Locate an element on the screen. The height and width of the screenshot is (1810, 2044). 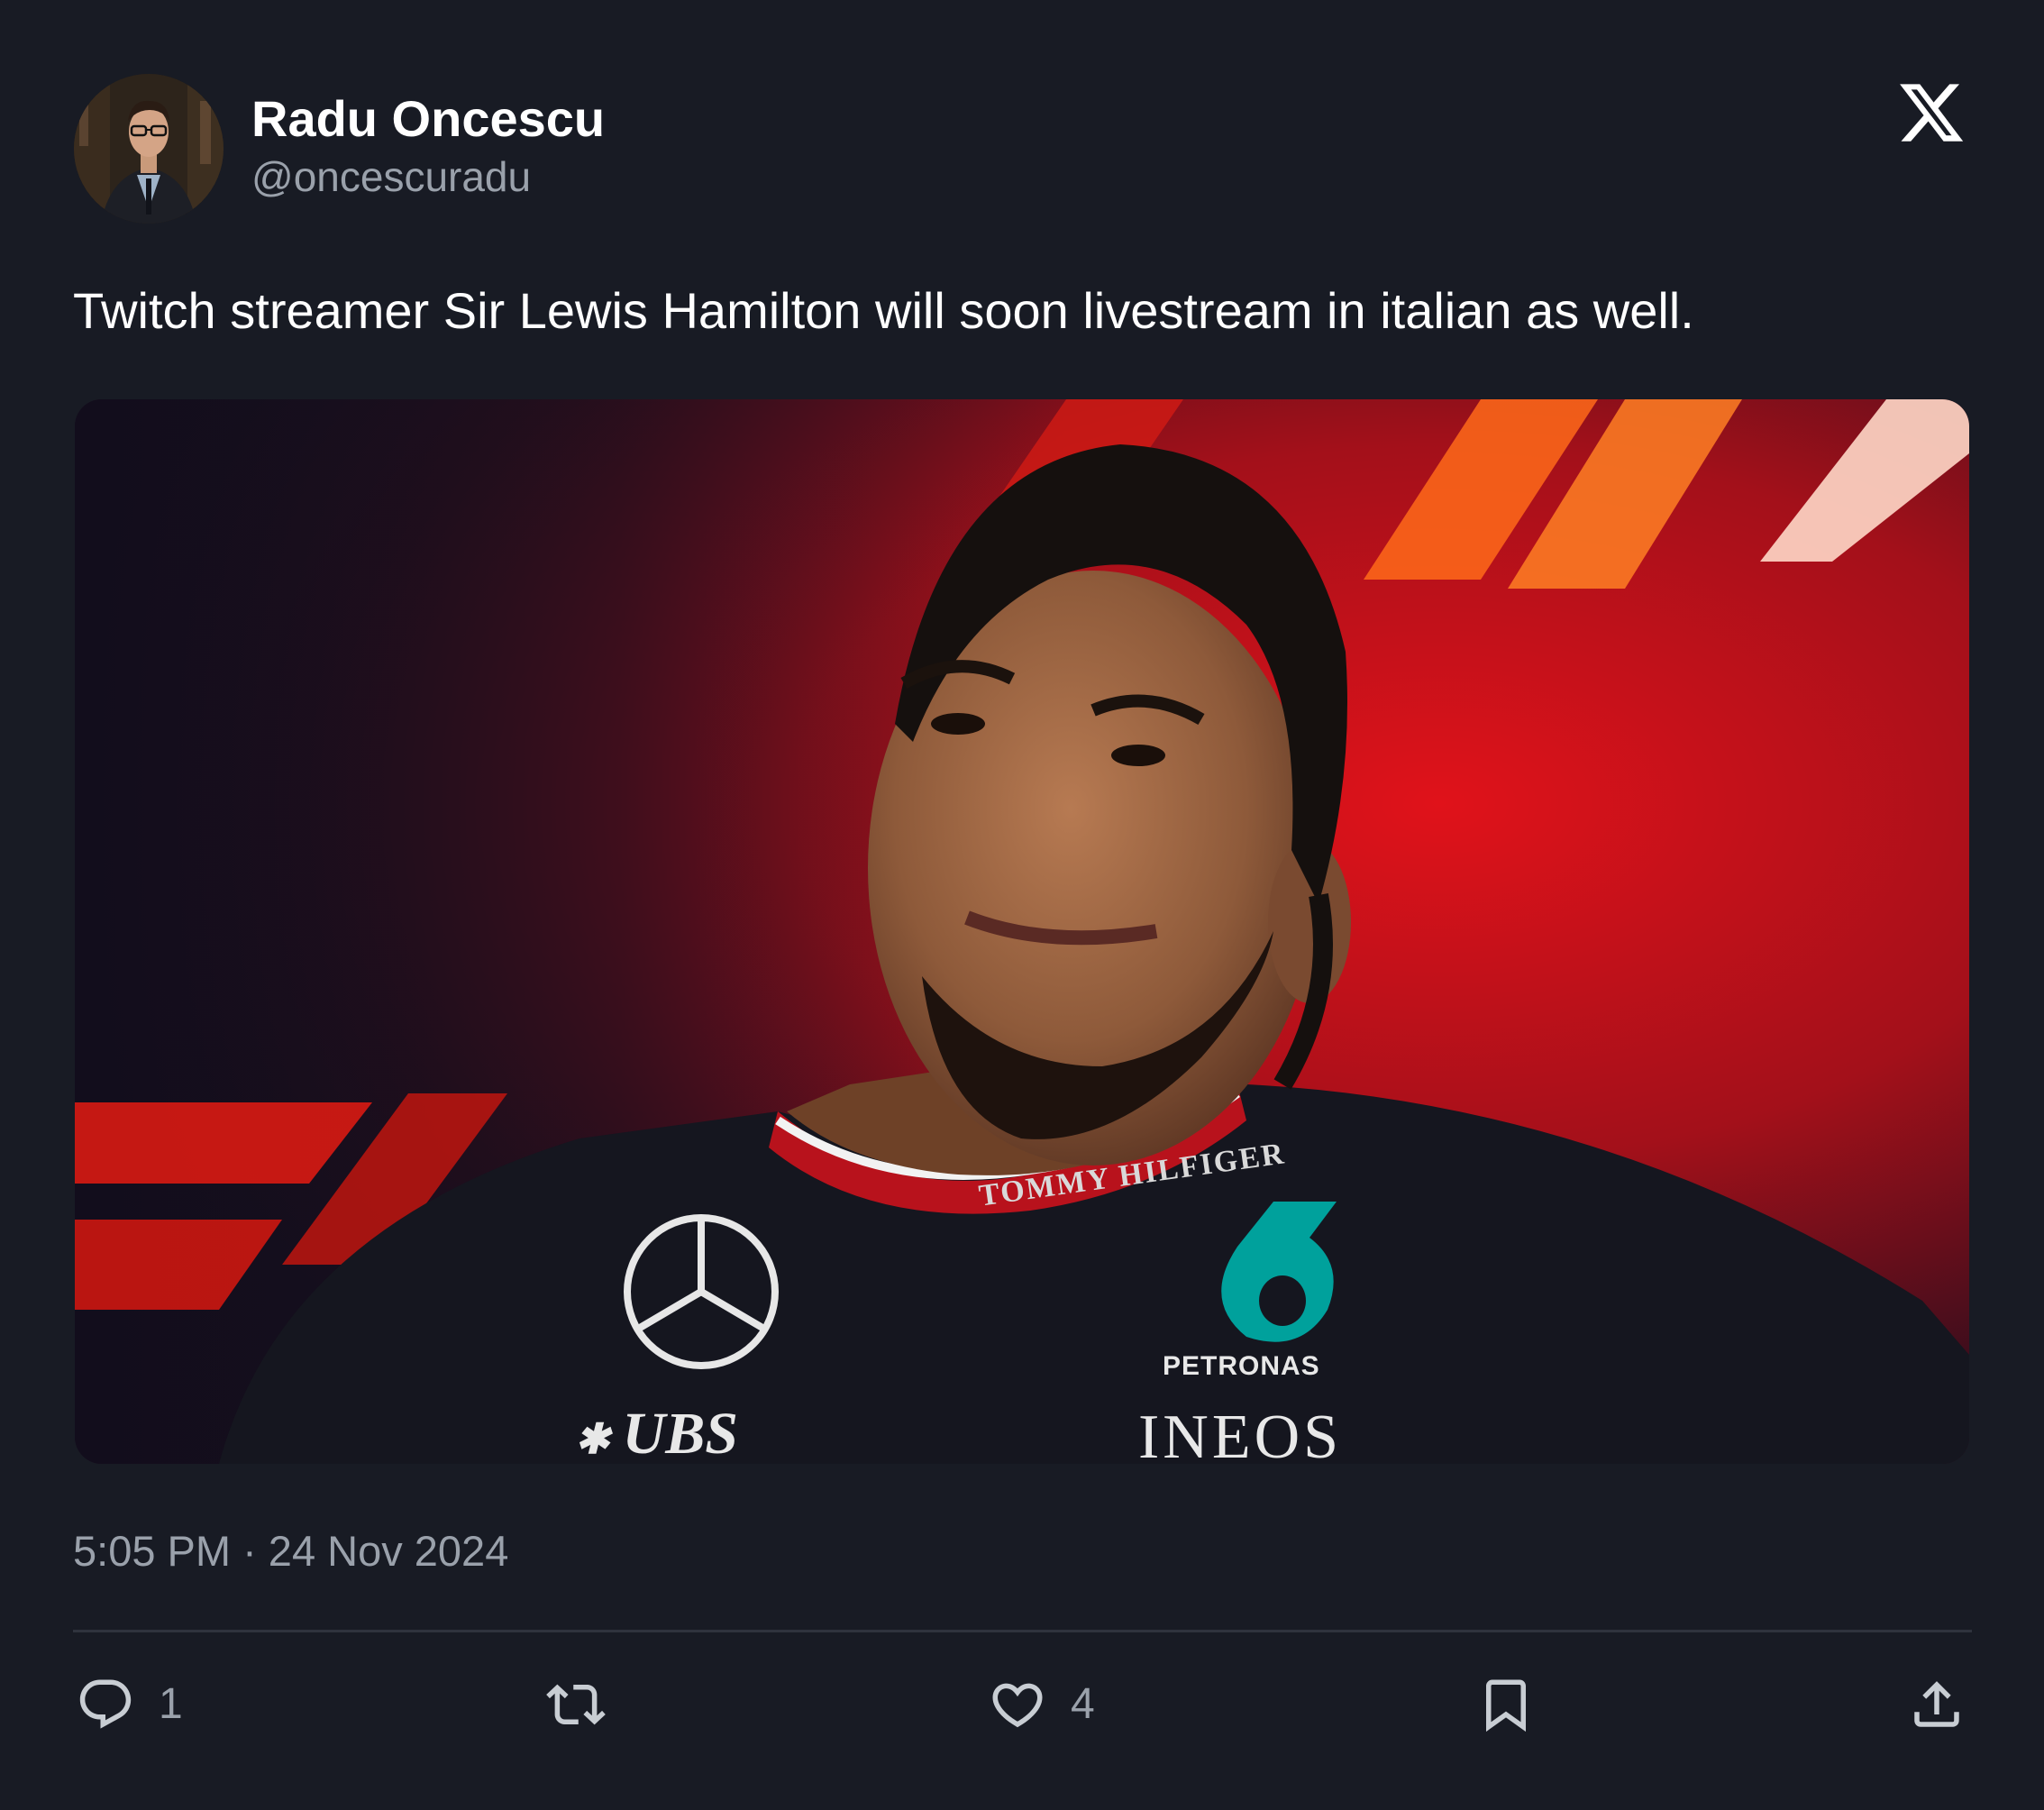
avatar is located at coordinates (149, 149).